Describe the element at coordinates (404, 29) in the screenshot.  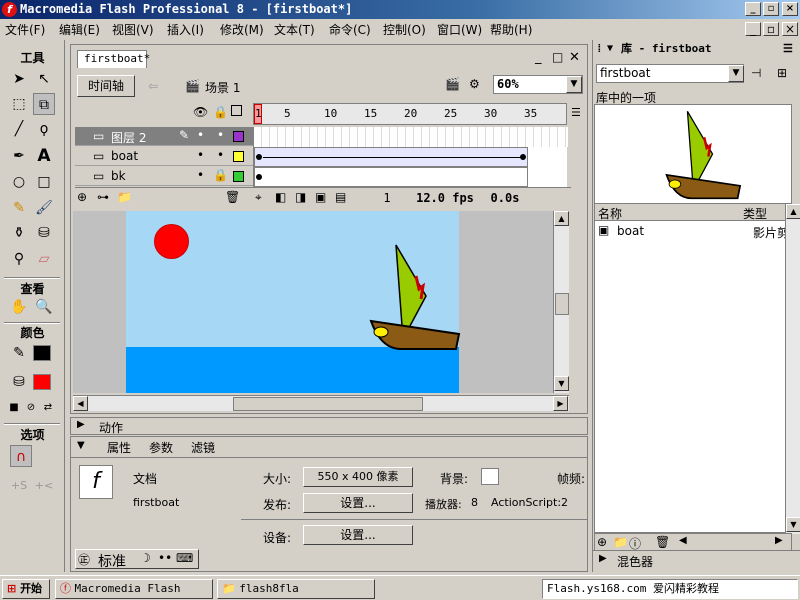
I see `menu-control: 控制(O)` at that location.